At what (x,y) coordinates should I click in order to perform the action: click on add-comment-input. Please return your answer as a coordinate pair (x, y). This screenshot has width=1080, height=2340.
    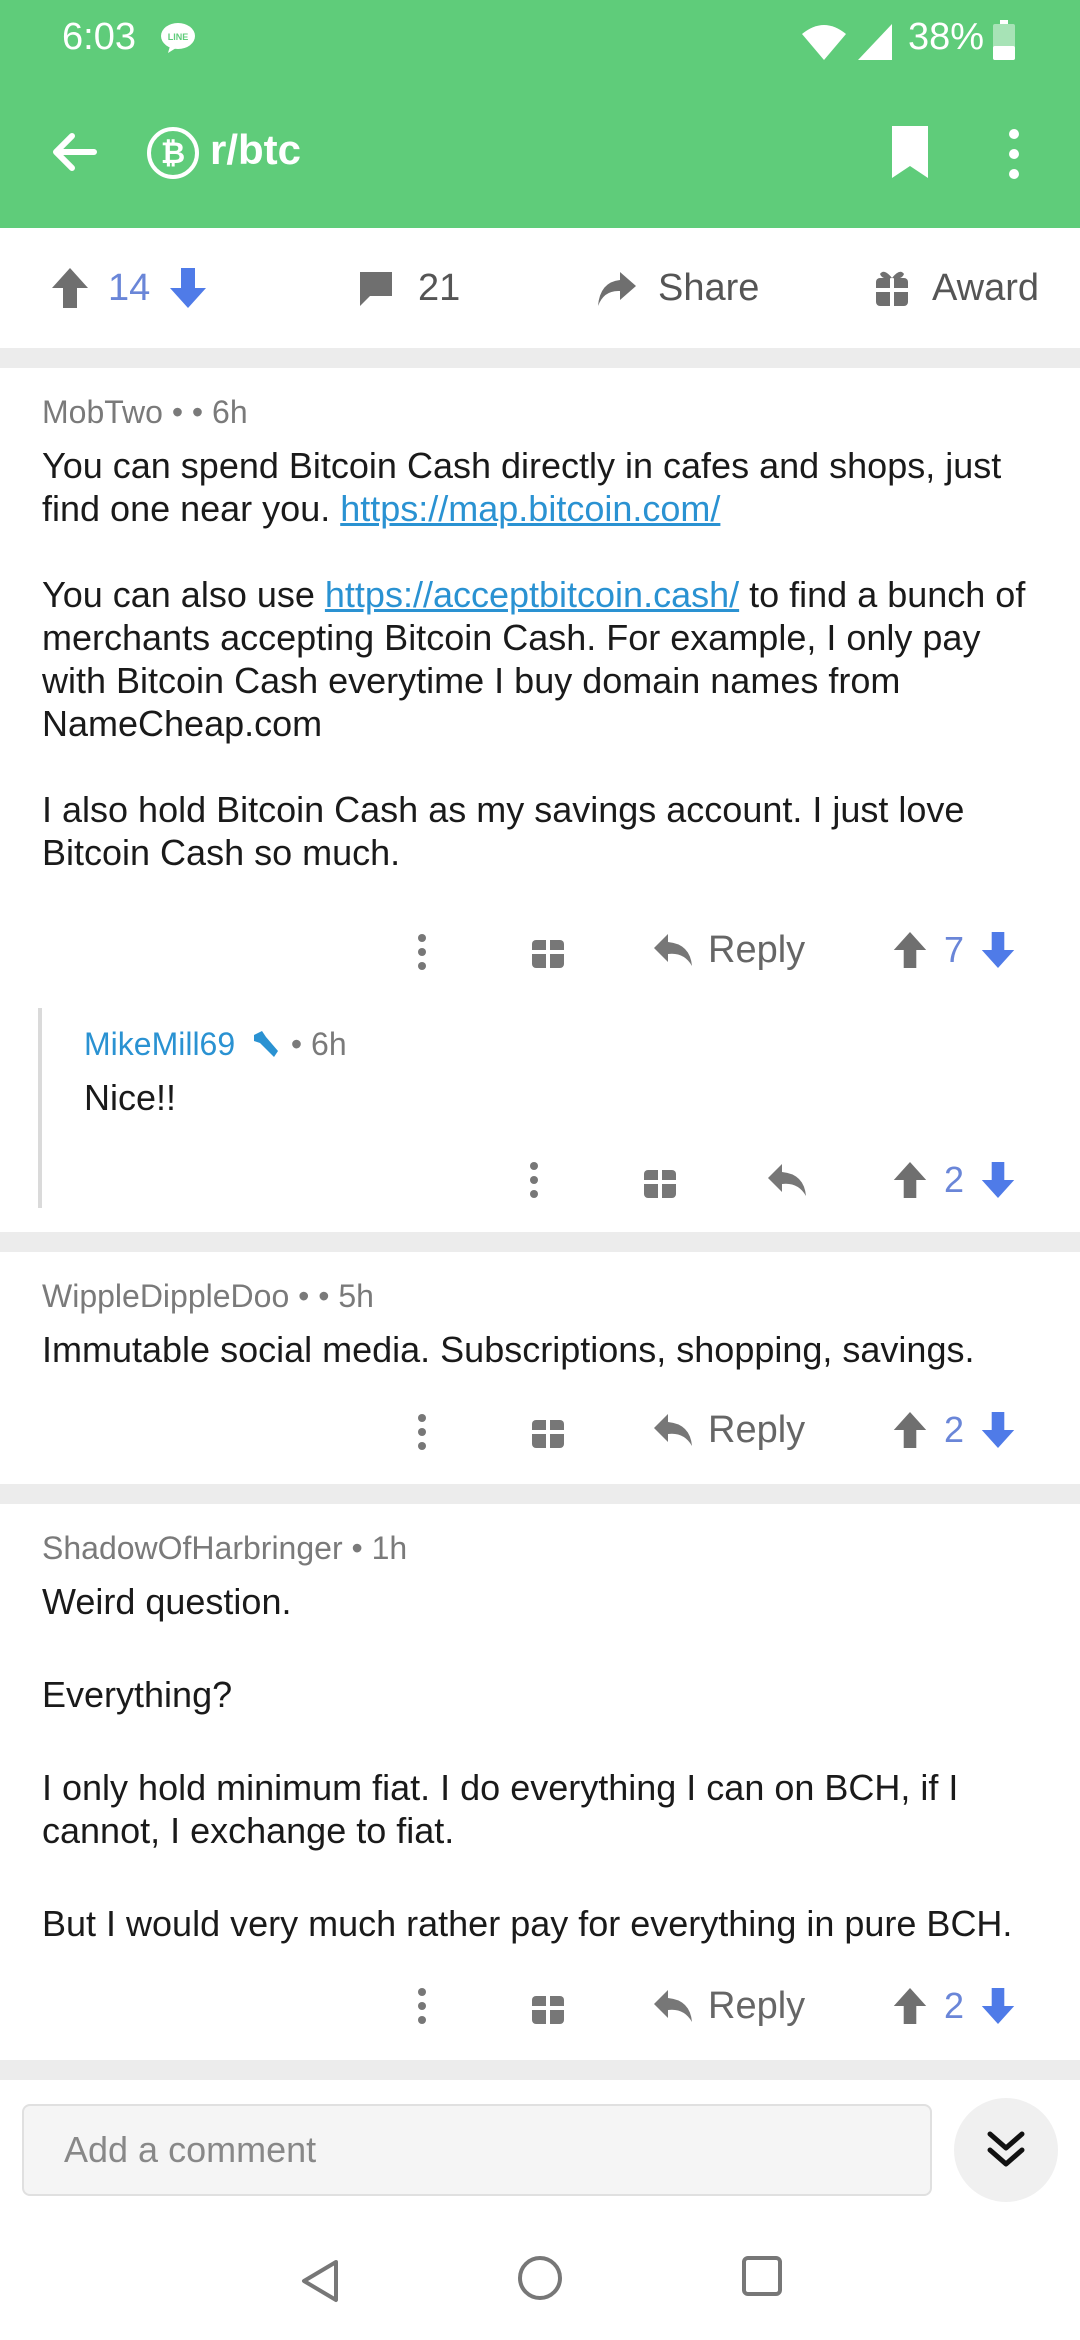
    Looking at the image, I should click on (477, 2150).